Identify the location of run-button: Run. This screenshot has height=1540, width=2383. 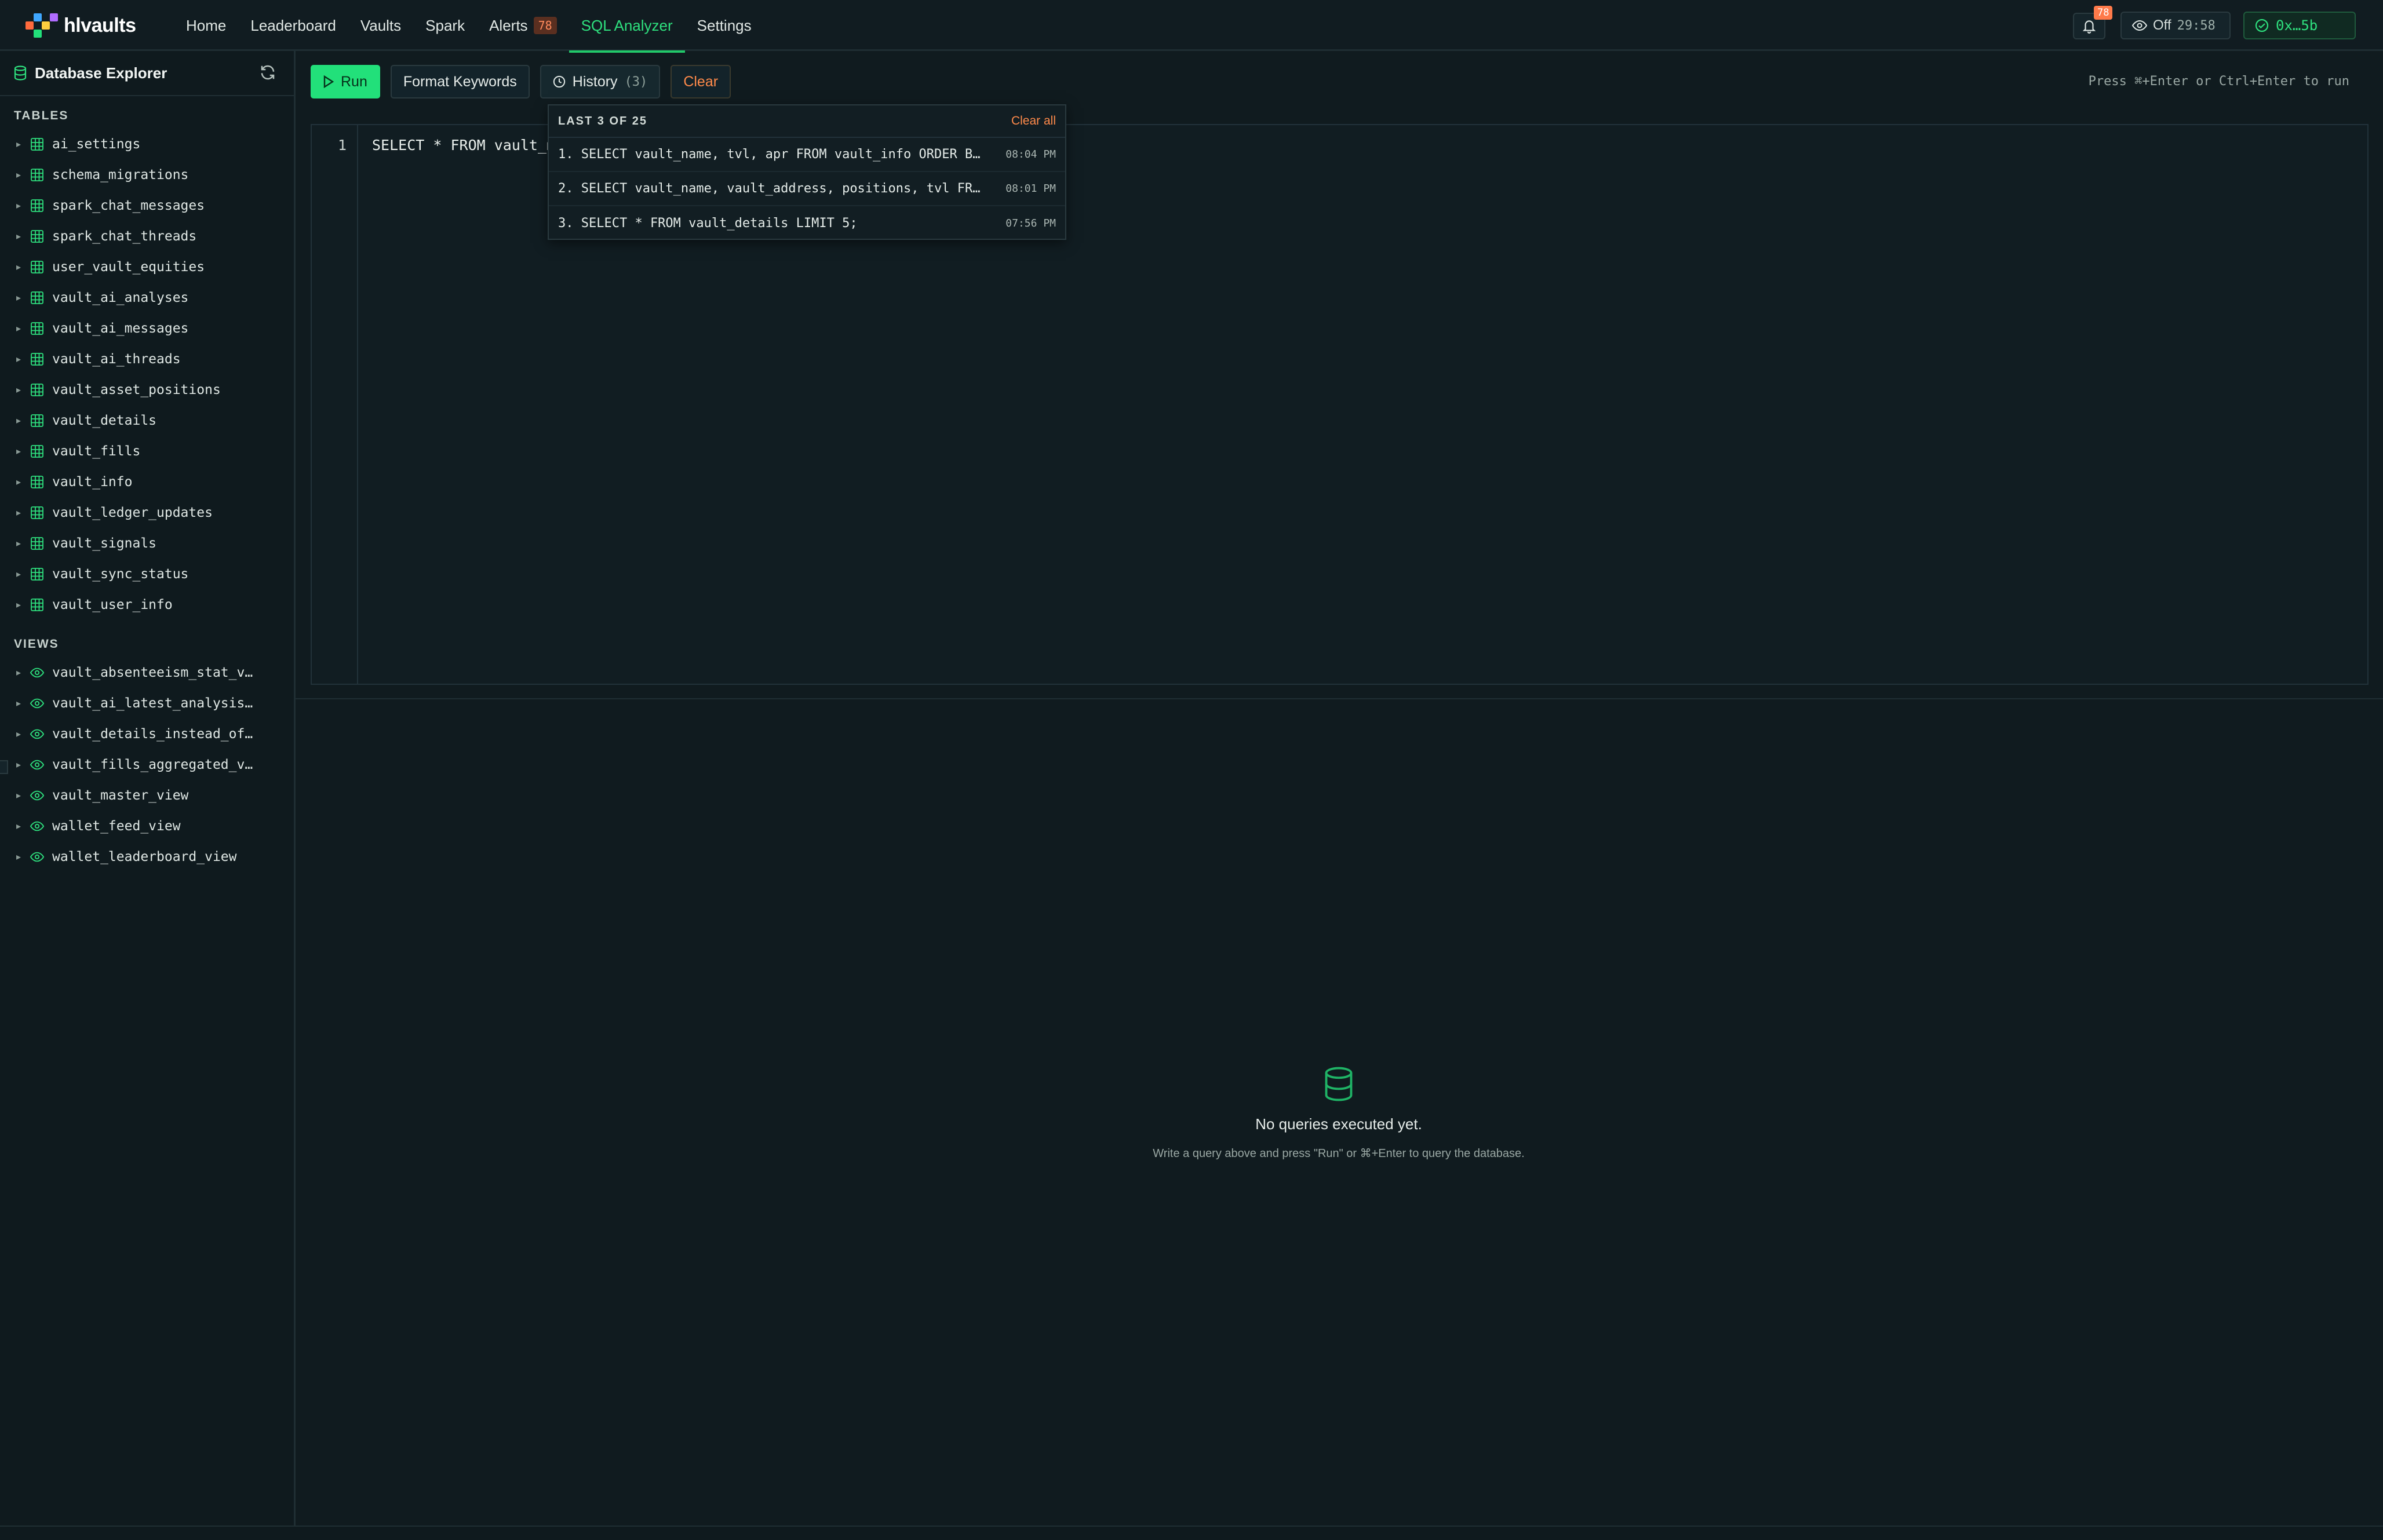
(346, 82).